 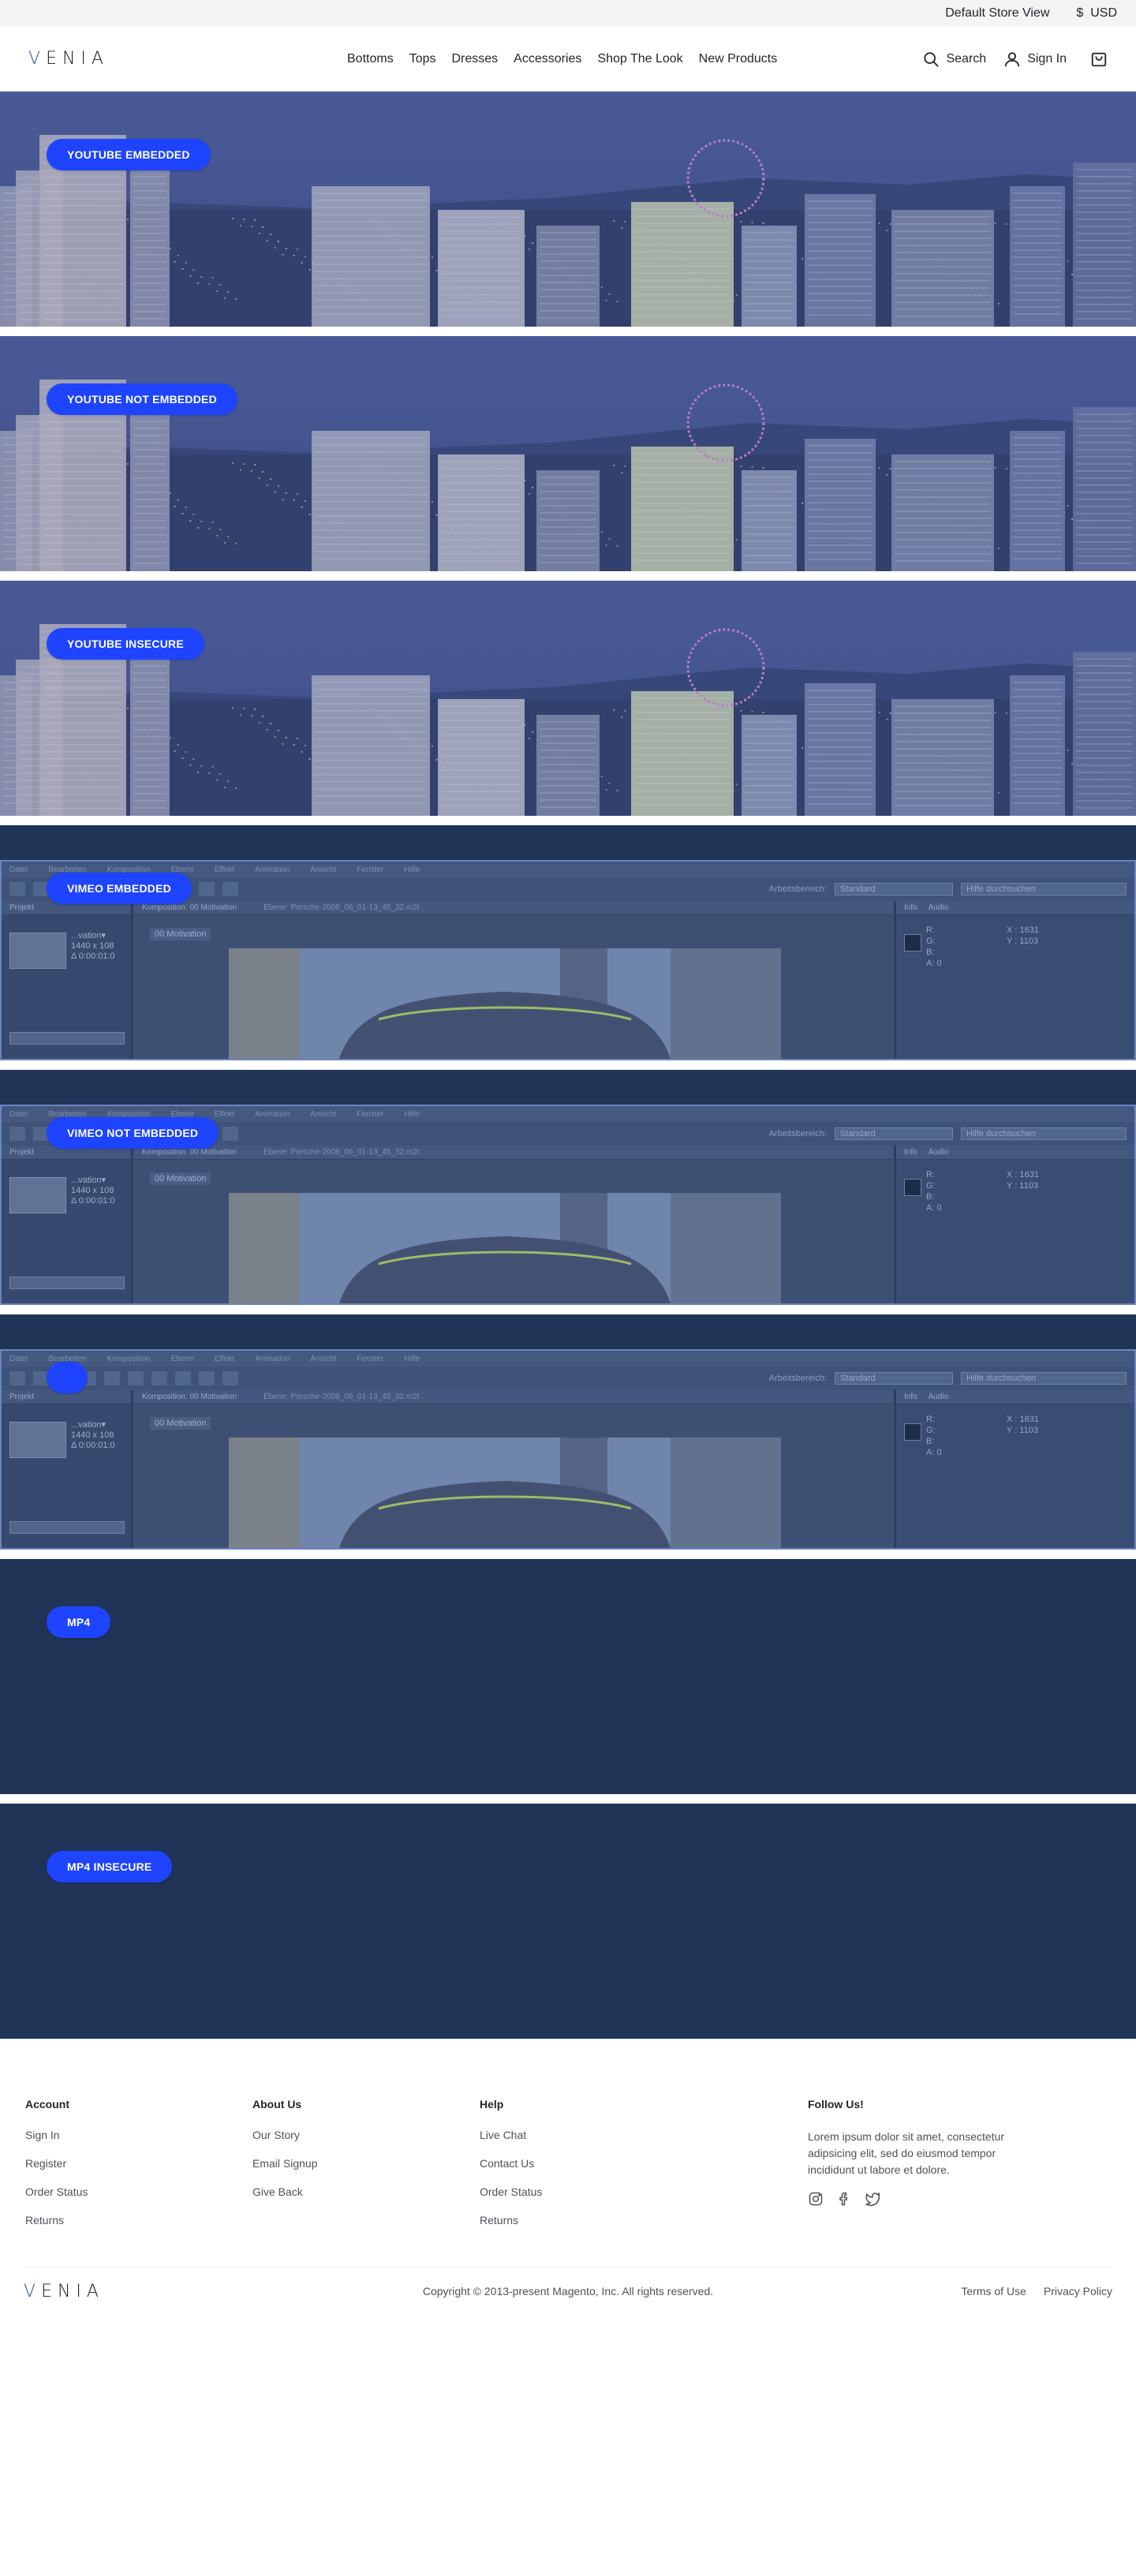 What do you see at coordinates (1047, 58) in the screenshot?
I see `sign-in-label: Sign In` at bounding box center [1047, 58].